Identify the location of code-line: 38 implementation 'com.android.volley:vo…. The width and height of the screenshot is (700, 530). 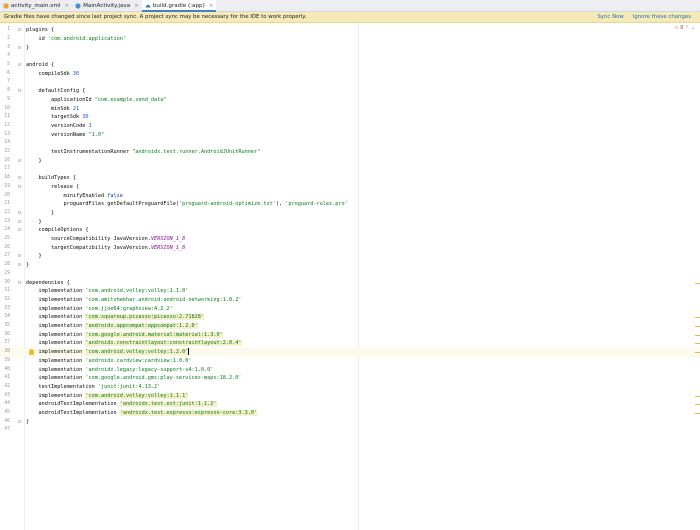
(350, 352).